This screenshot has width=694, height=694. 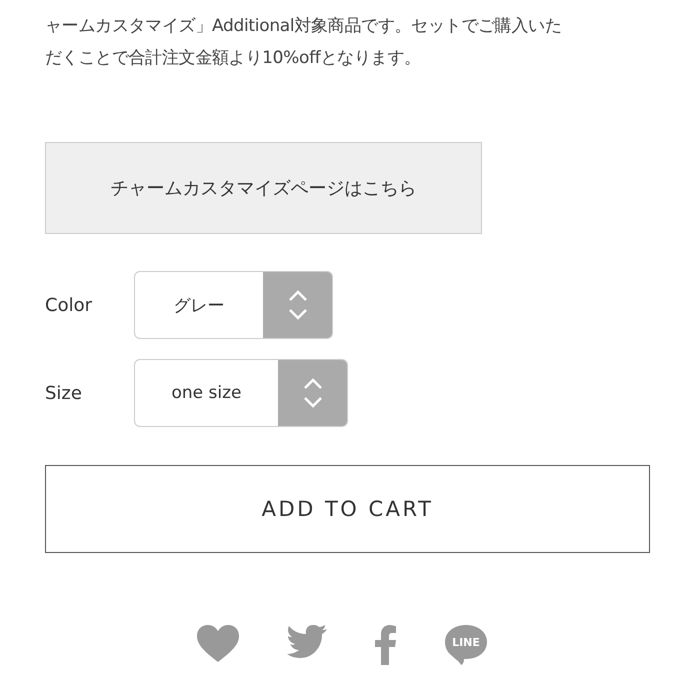 What do you see at coordinates (307, 642) in the screenshot?
I see `bird-icon` at bounding box center [307, 642].